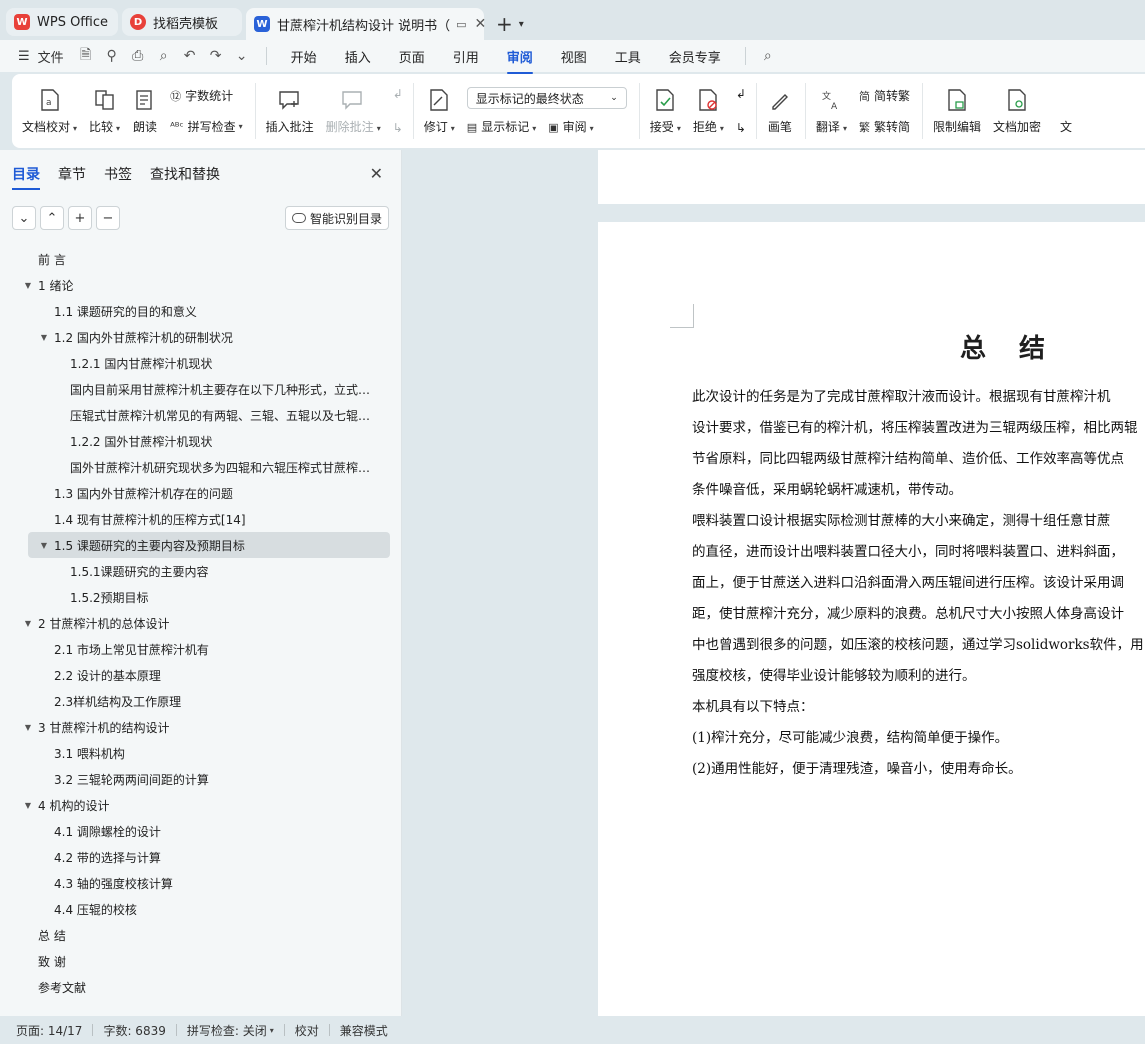 This screenshot has height=1044, width=1145. What do you see at coordinates (201, 337) in the screenshot?
I see `toc-item: ▼ 1.2 国内外甘蔗榨汁机的研制状况` at bounding box center [201, 337].